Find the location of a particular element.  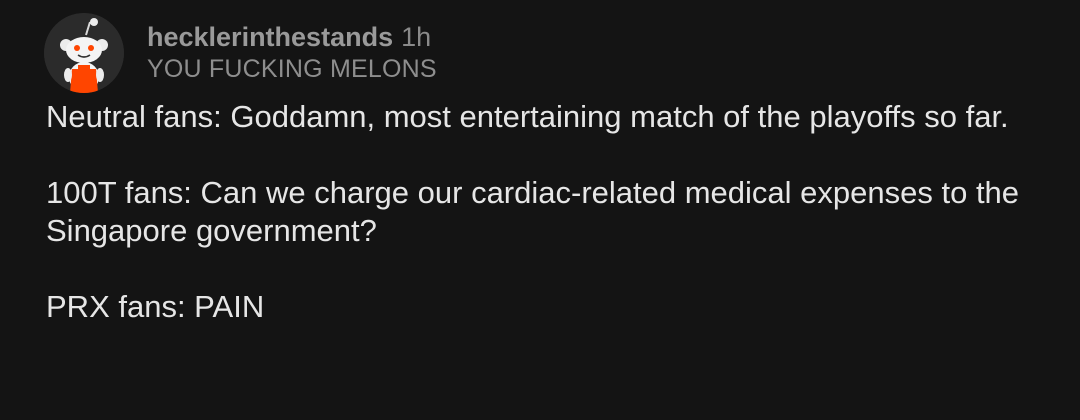

comment-header: hecklerinthestands 1h is located at coordinates (292, 37).